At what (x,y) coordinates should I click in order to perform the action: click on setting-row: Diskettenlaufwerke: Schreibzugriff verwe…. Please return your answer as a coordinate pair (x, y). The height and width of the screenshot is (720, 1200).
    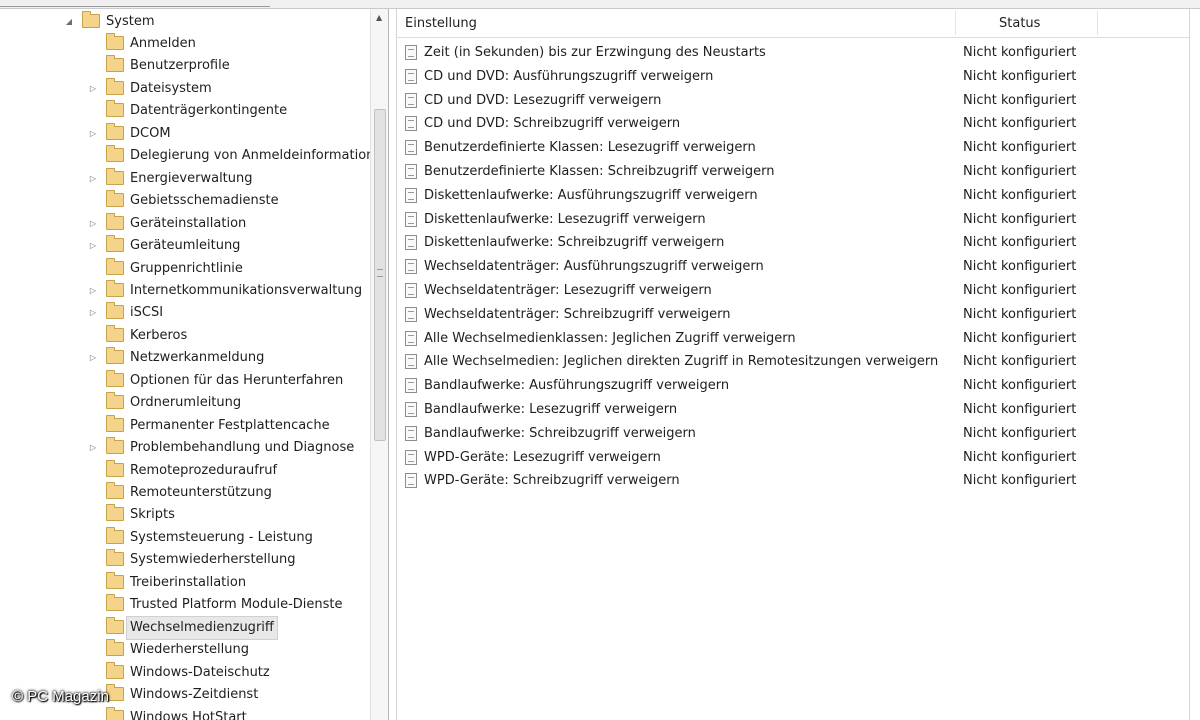
    Looking at the image, I should click on (793, 242).